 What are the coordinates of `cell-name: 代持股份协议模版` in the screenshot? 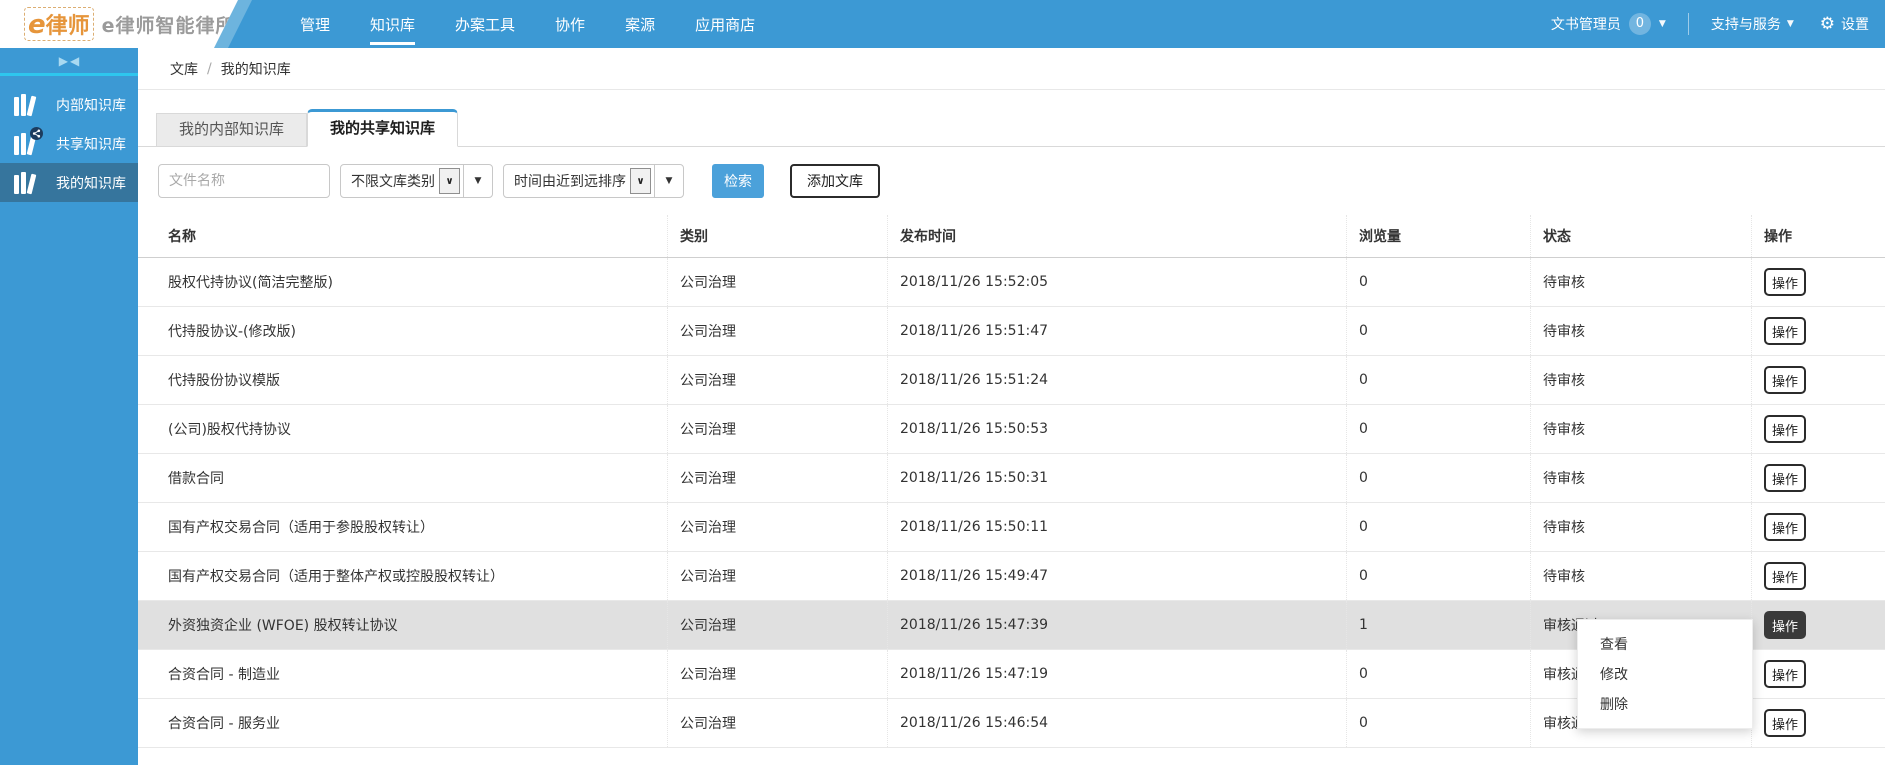 It's located at (224, 381).